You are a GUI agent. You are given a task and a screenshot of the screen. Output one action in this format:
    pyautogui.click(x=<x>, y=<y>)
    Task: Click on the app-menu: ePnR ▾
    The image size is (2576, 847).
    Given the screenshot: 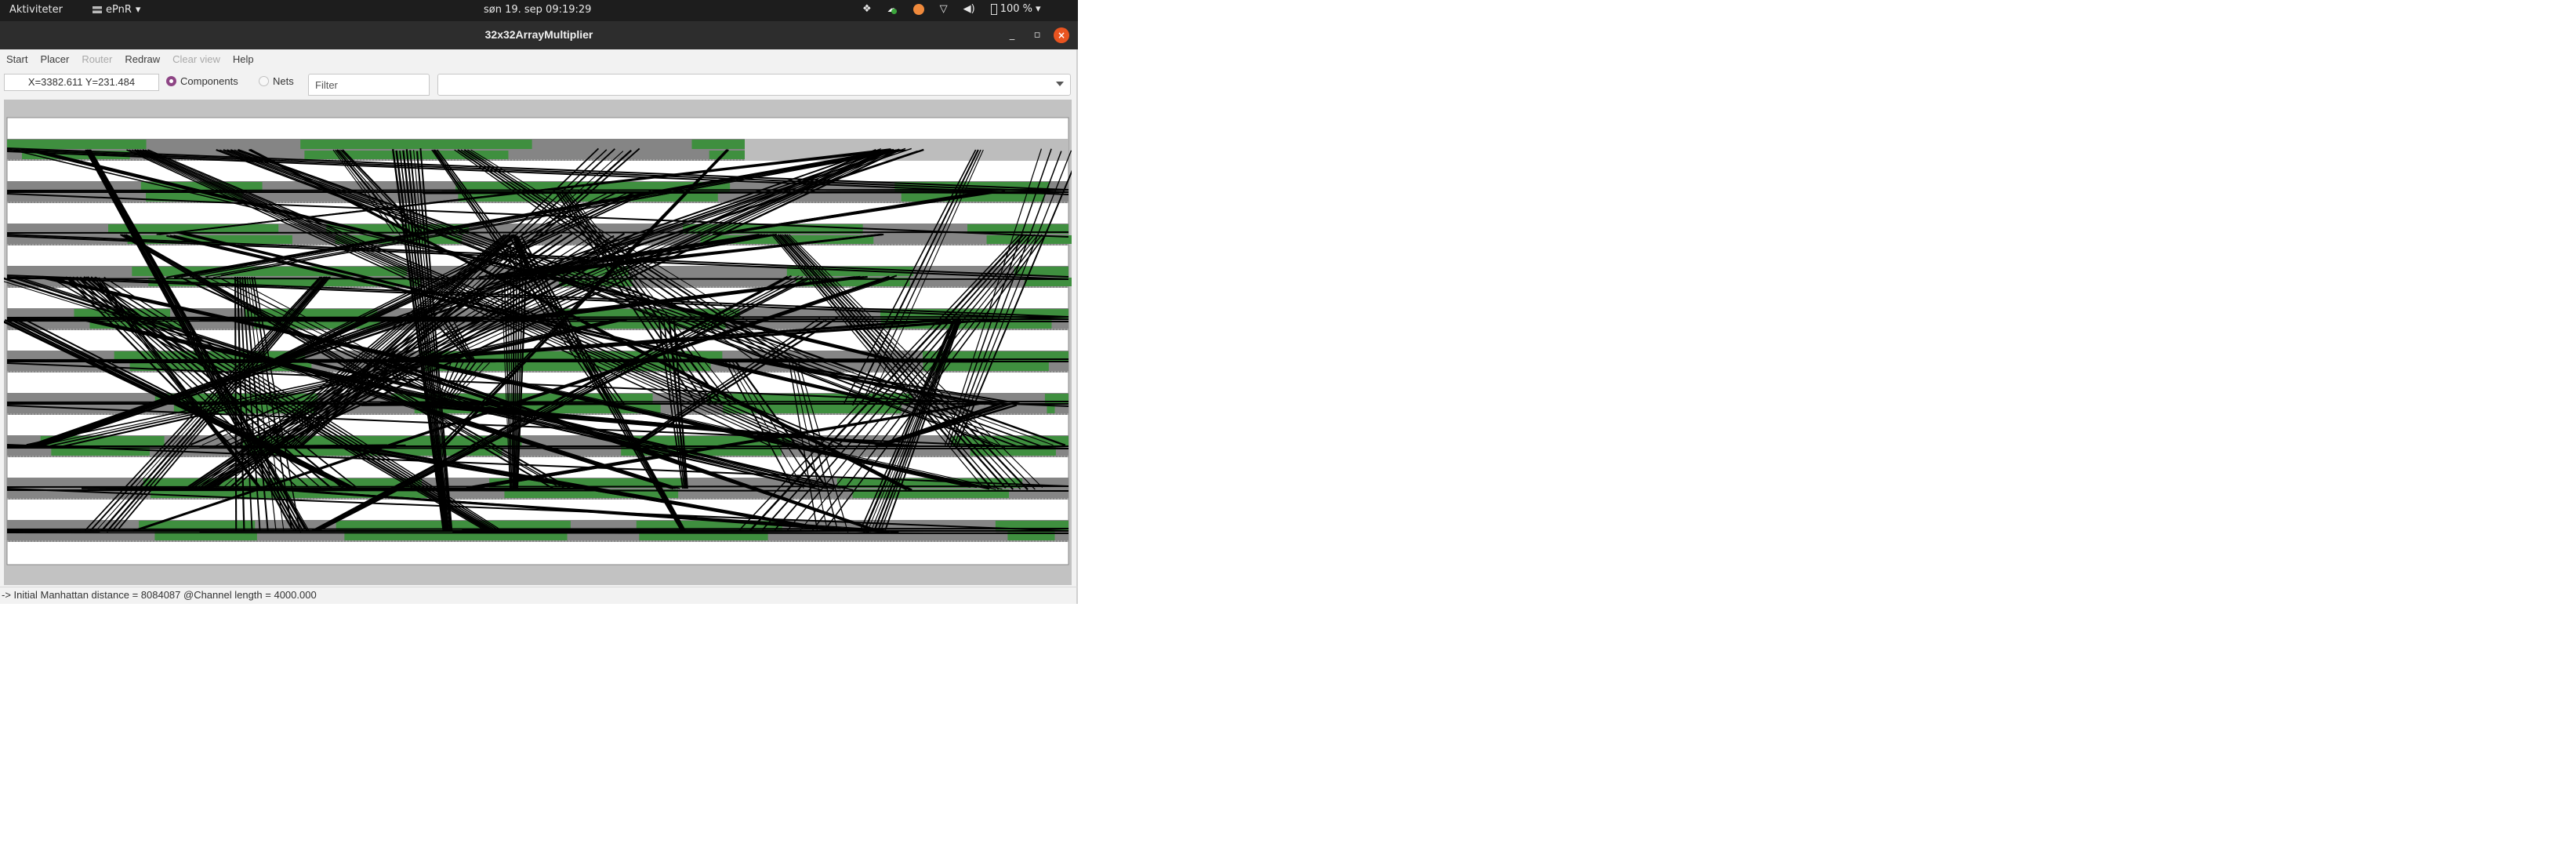 What is the action you would take?
    pyautogui.click(x=117, y=10)
    